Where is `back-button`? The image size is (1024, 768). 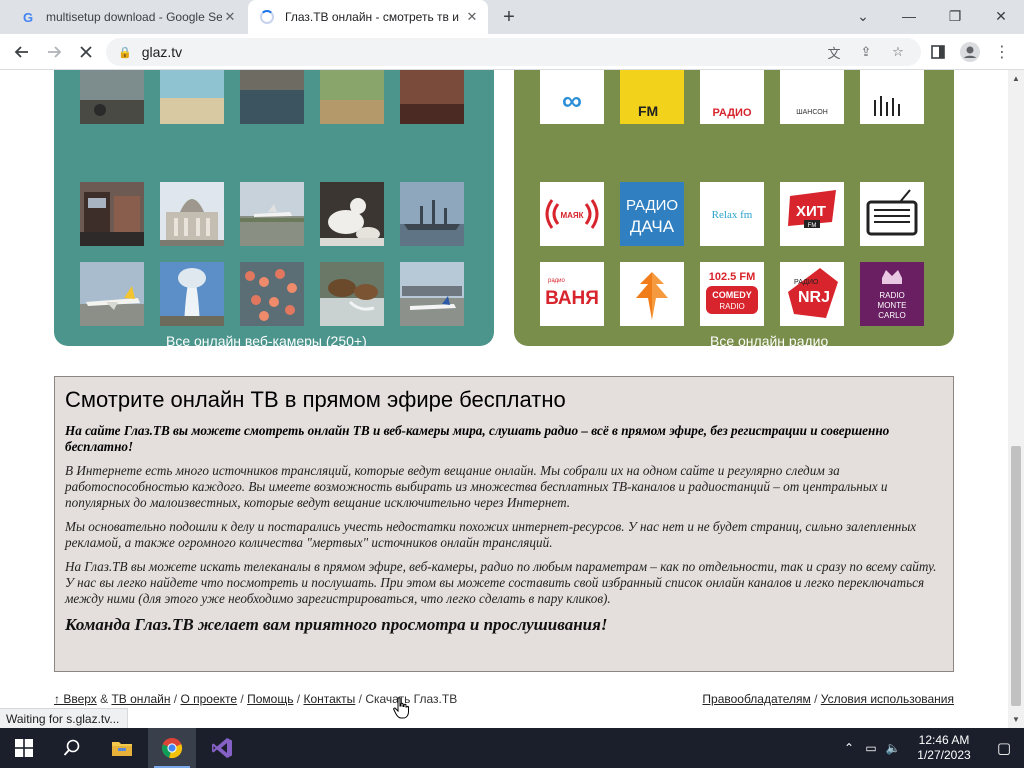
back-button is located at coordinates (22, 52).